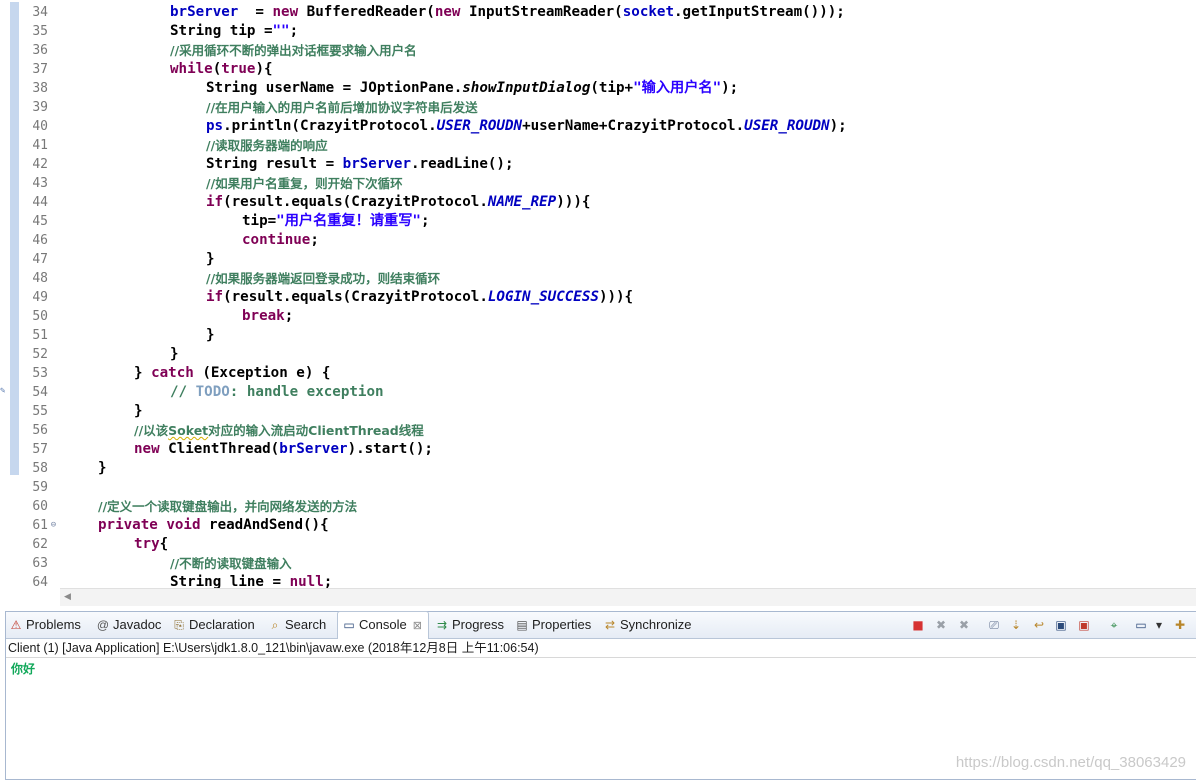  What do you see at coordinates (1180, 625) in the screenshot?
I see `open-console-icon: ✚` at bounding box center [1180, 625].